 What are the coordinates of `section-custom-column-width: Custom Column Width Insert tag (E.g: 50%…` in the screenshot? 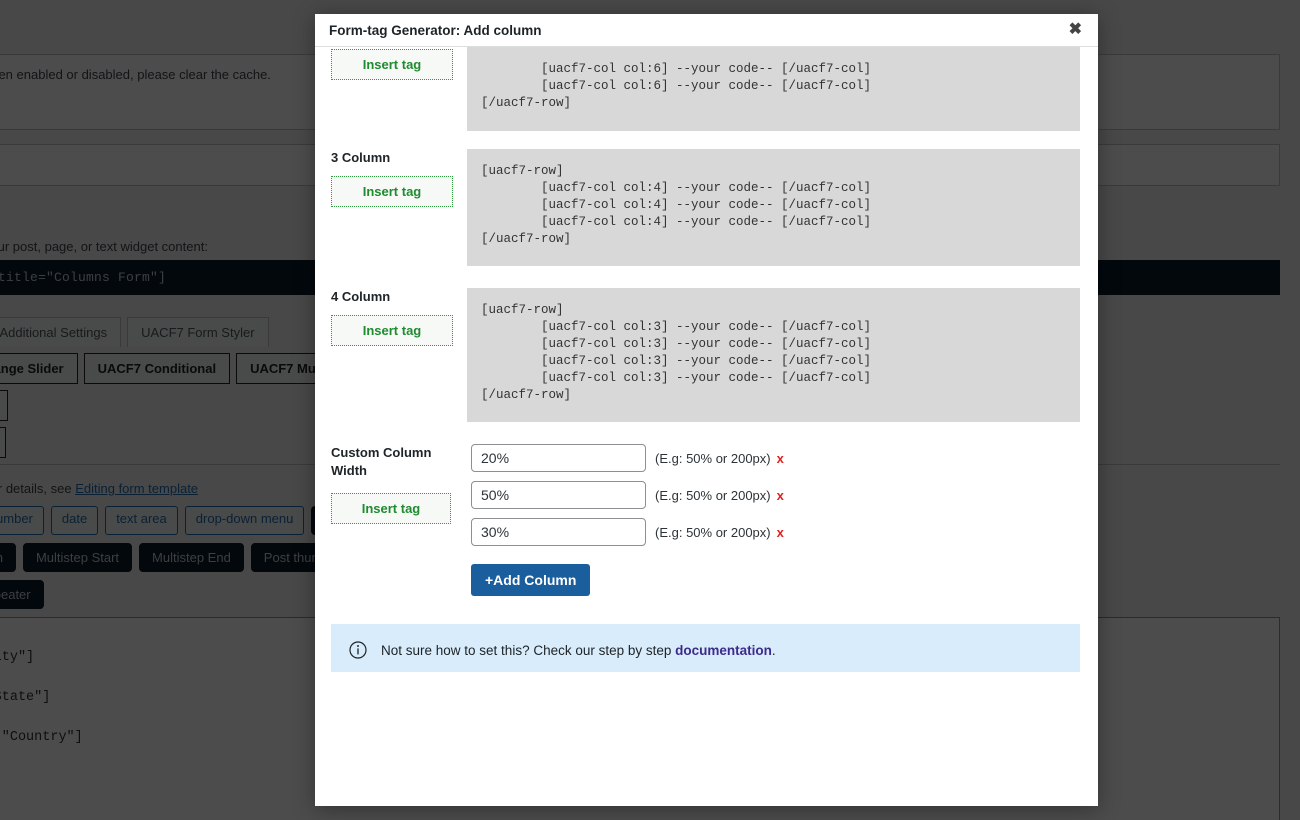 It's located at (705, 520).